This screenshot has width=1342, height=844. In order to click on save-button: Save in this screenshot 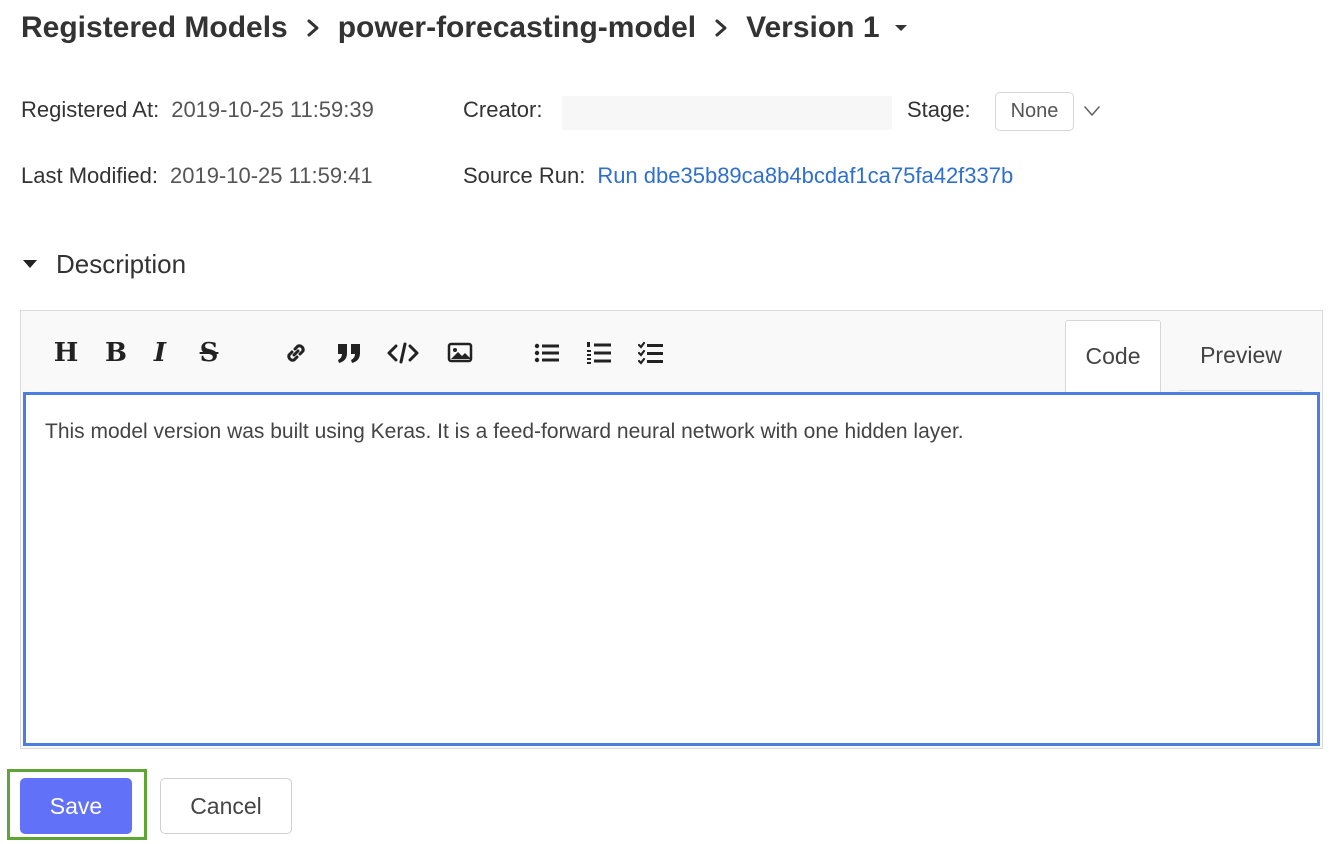, I will do `click(76, 806)`.